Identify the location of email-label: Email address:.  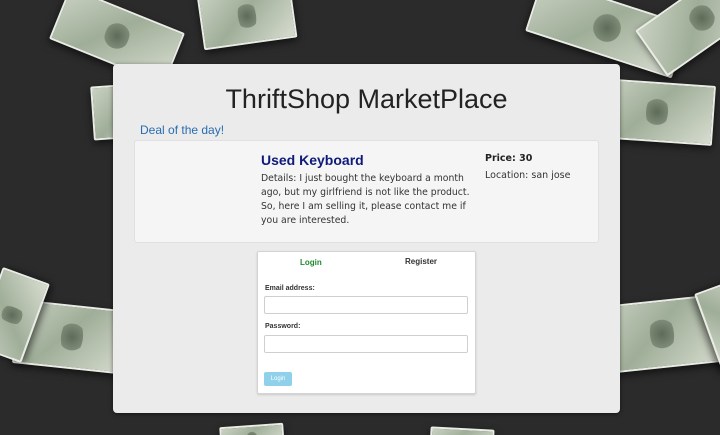
(290, 288).